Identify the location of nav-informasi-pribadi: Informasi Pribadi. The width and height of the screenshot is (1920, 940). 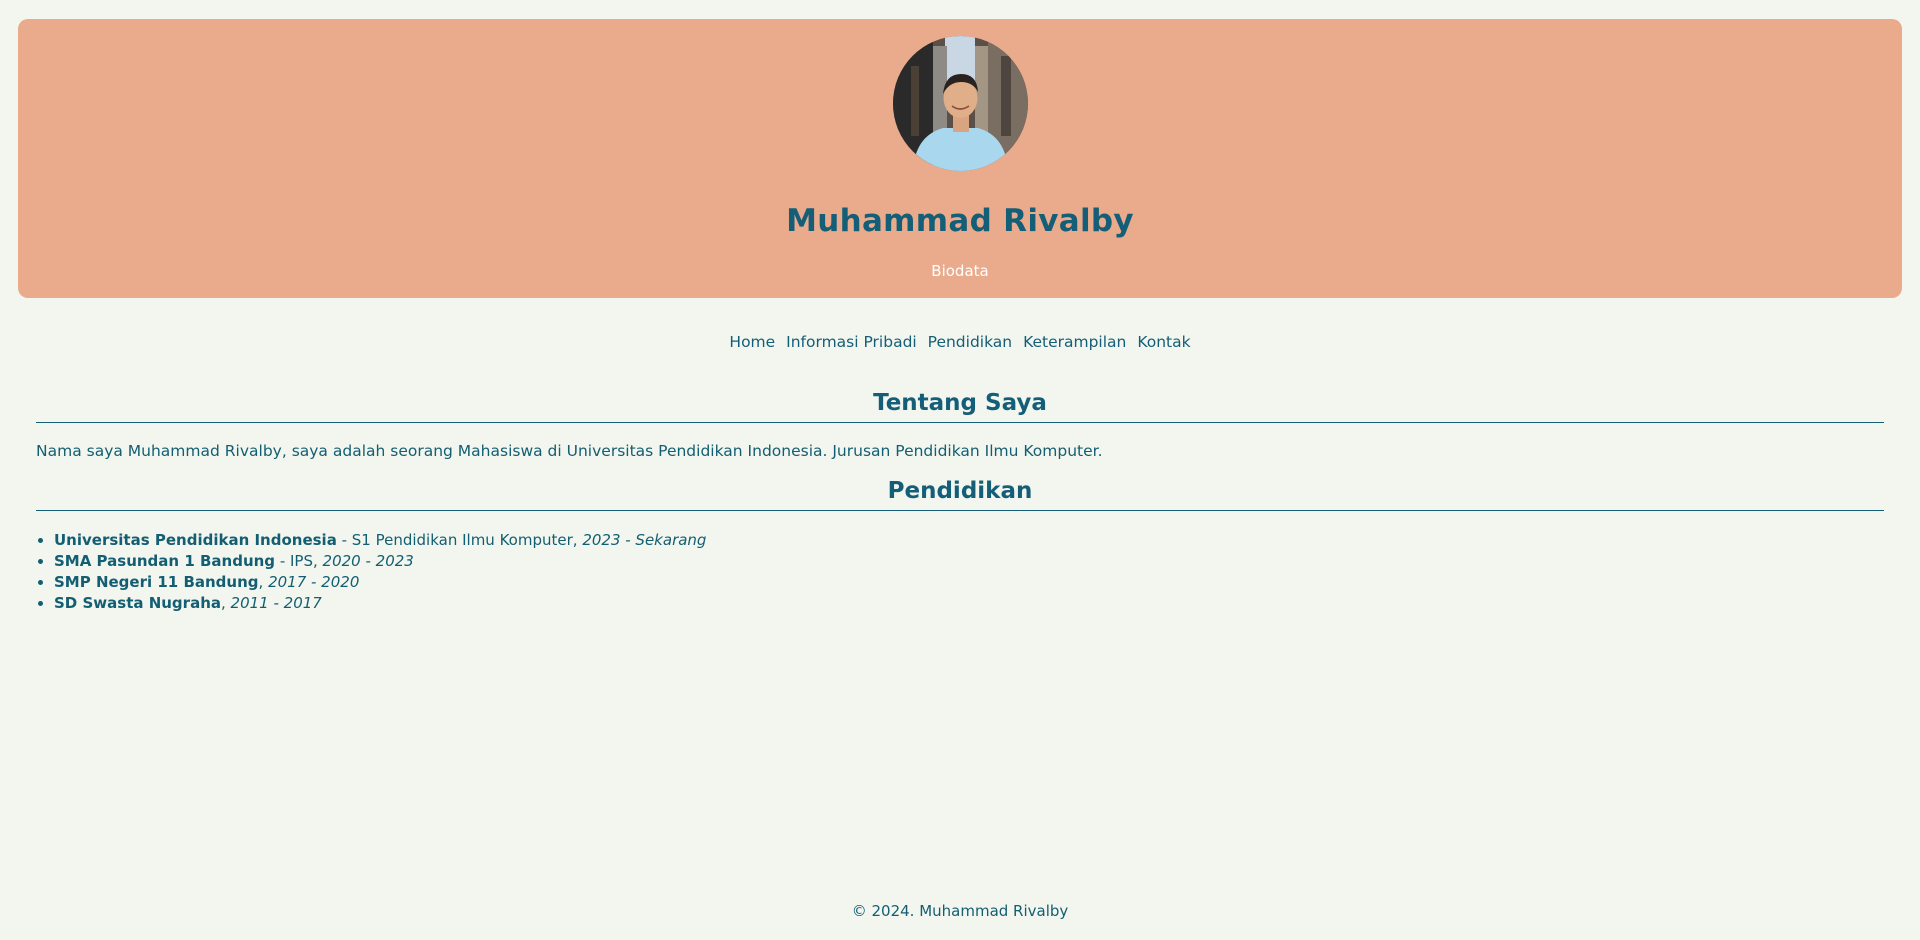
(851, 342).